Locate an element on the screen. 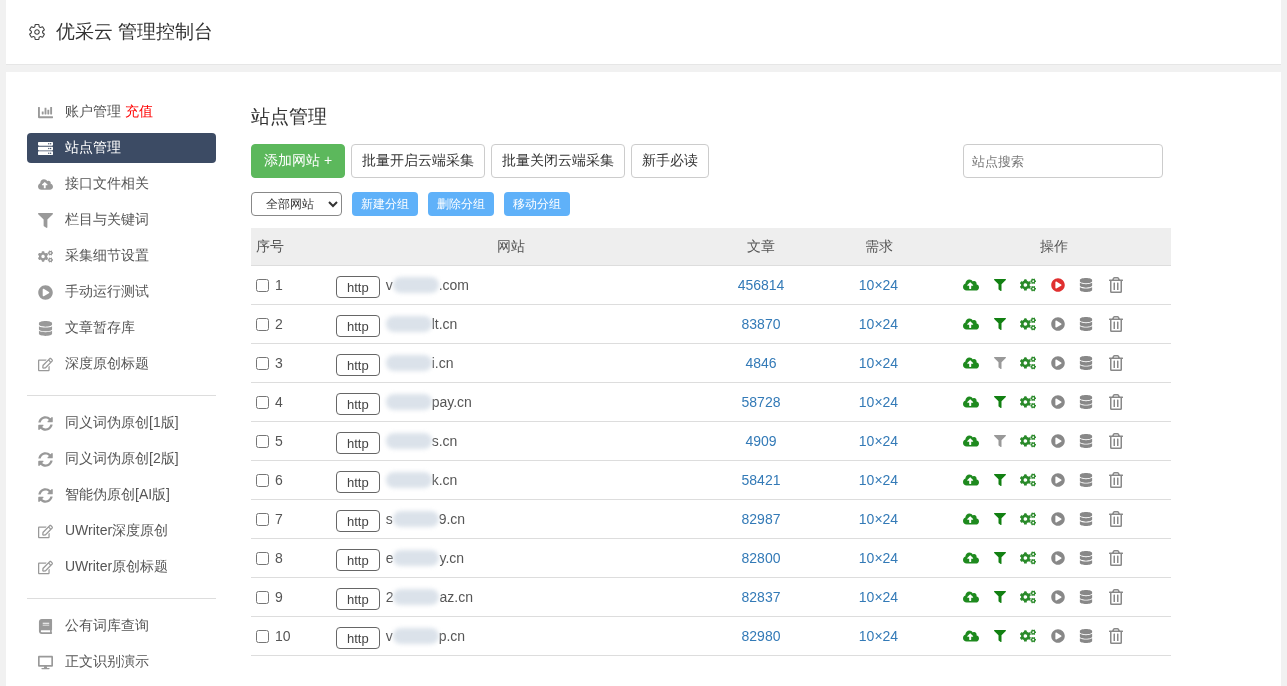 The height and width of the screenshot is (686, 1287). toolbar-button: 新手必读 is located at coordinates (670, 161).